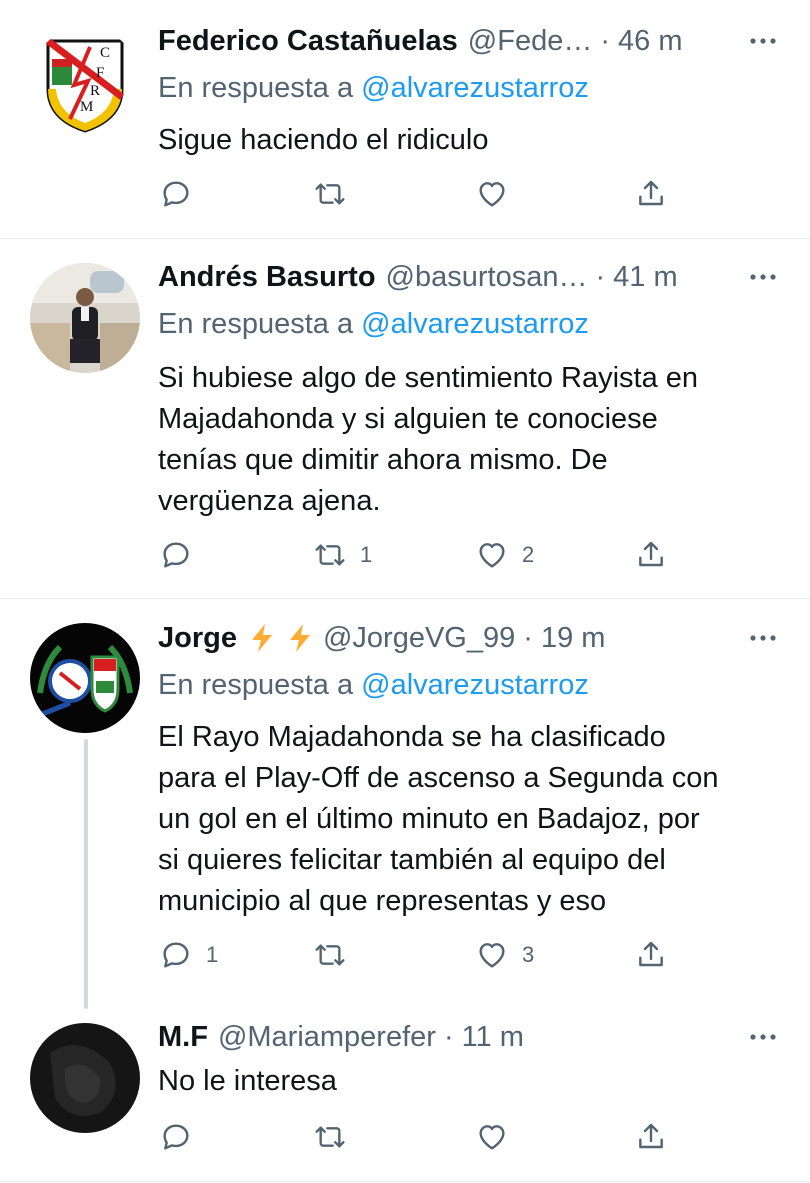  I want to click on tweet-text-line: vergüenza ajena., so click(269, 501).